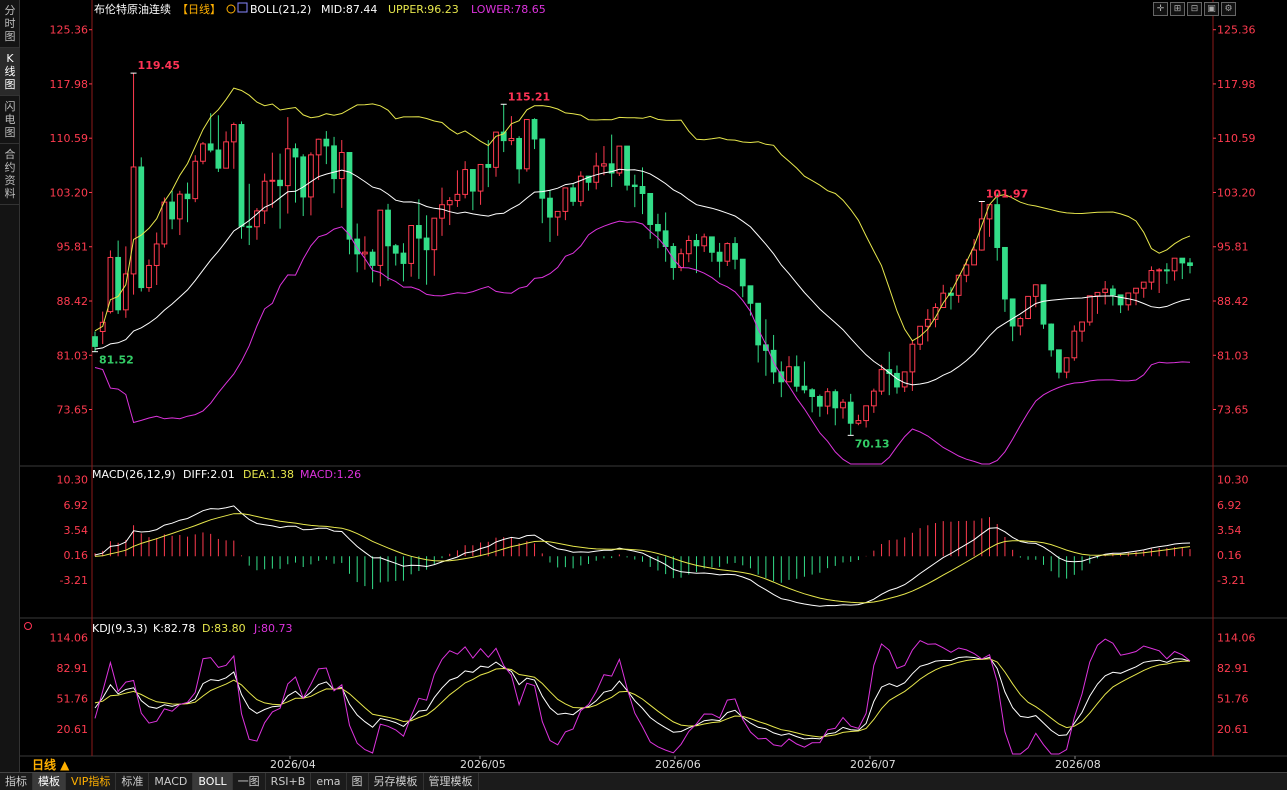  What do you see at coordinates (116, 360) in the screenshot?
I see `price-low-label: 81.52` at bounding box center [116, 360].